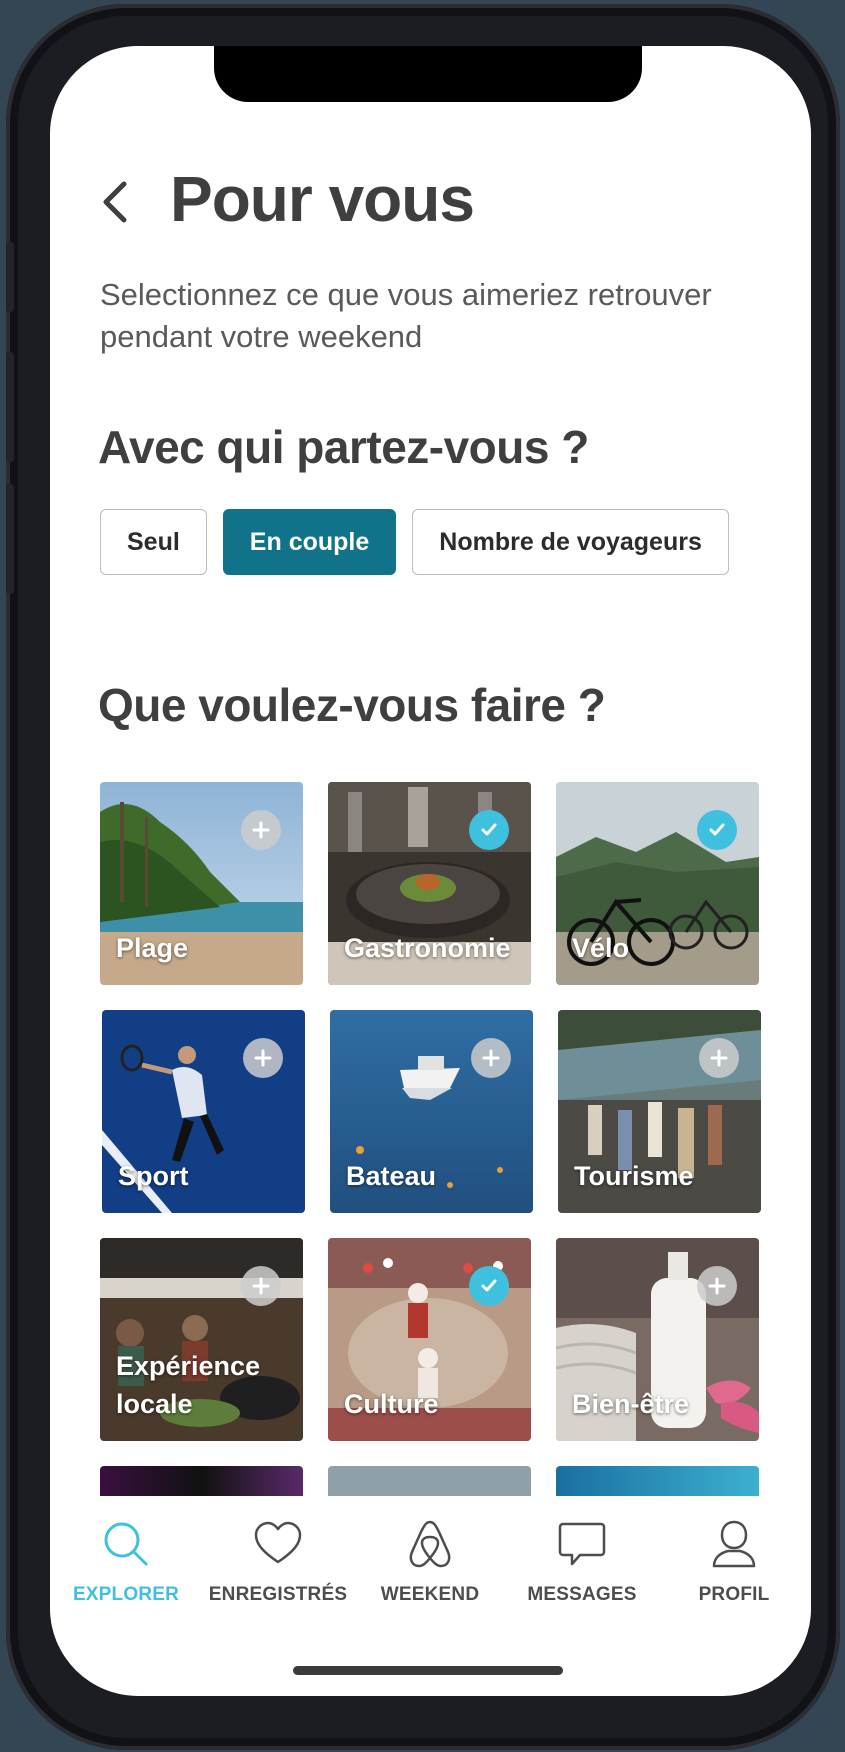  I want to click on volume-up-button, so click(10, 407).